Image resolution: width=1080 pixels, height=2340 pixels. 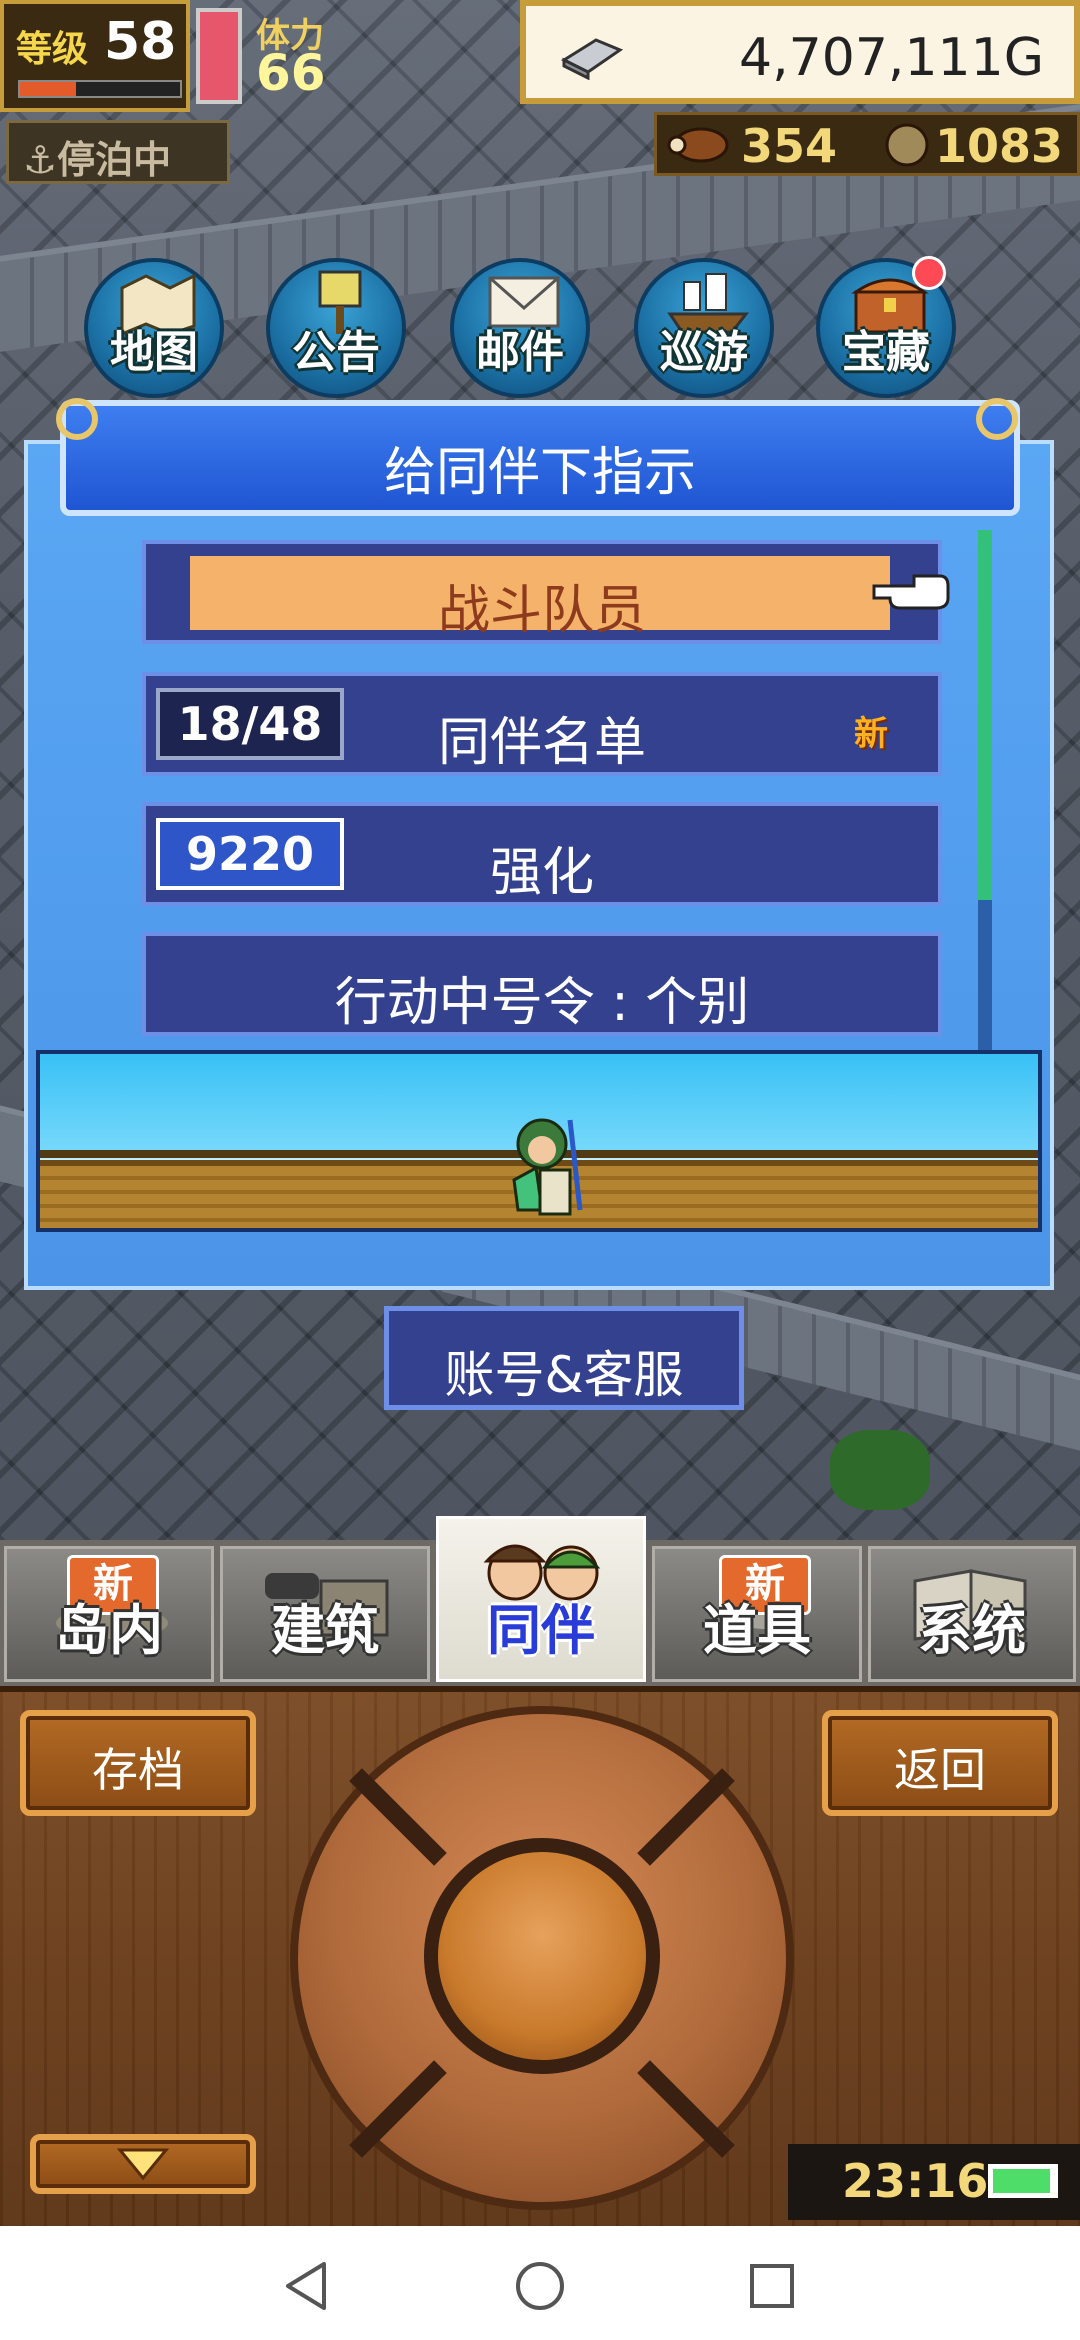 I want to click on tab-items: 新 道具, so click(x=757, y=1614).